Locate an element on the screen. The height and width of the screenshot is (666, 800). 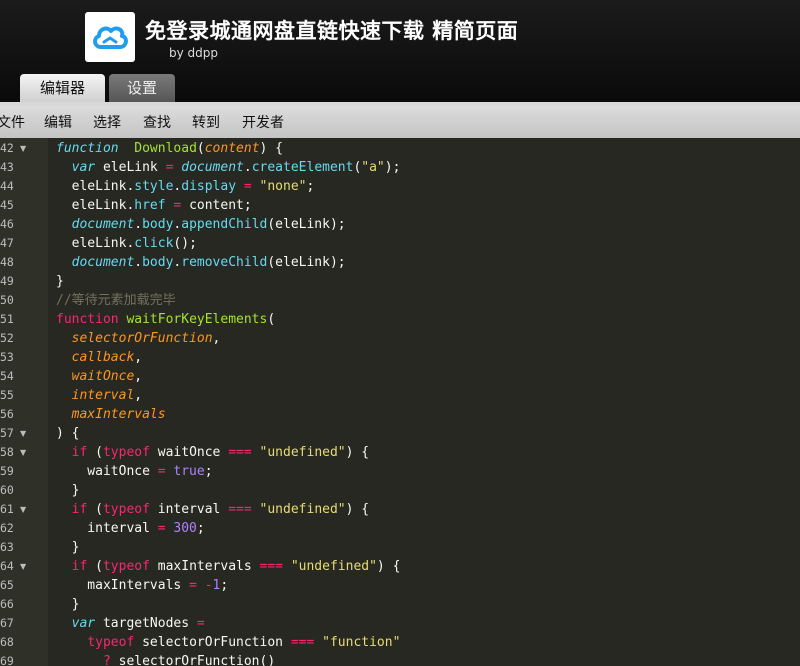
code-text: document.body.appendChild(eleLink); is located at coordinates (208, 224).